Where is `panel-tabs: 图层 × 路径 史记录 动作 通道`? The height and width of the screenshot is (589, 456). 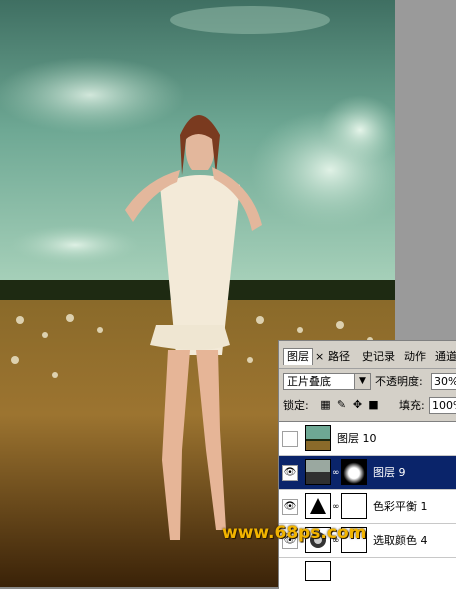 panel-tabs: 图层 × 路径 史记录 动作 通道 is located at coordinates (367, 355).